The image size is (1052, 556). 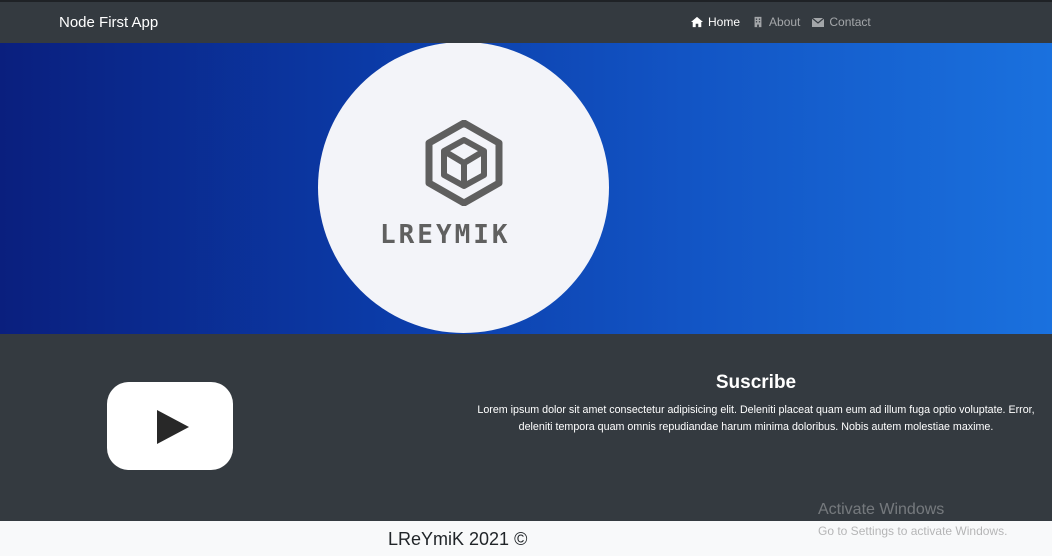 I want to click on logo-text: LREYMIK, so click(x=445, y=235).